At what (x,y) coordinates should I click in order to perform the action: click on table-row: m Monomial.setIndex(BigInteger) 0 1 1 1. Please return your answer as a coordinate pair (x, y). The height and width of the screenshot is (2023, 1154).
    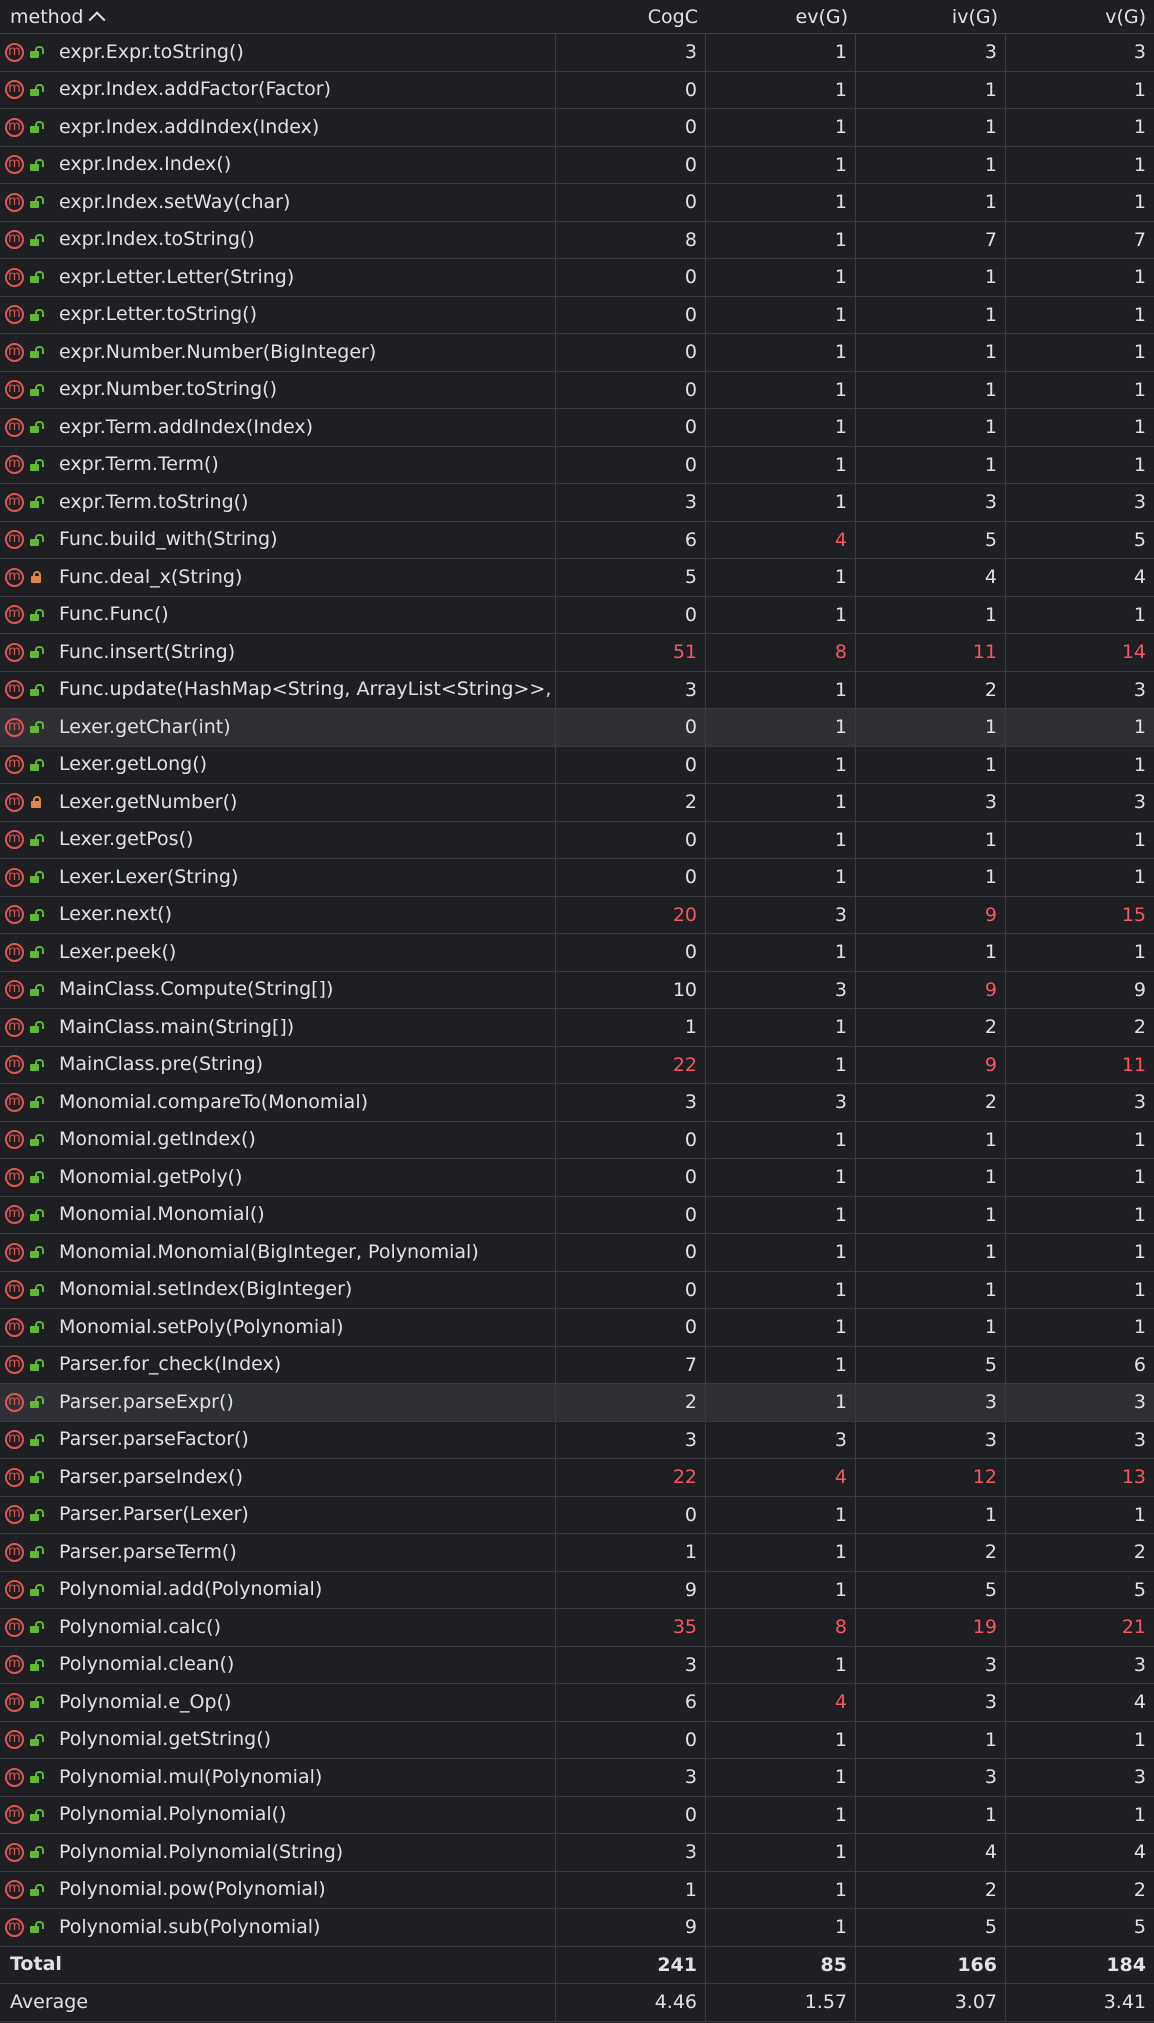
    Looking at the image, I should click on (577, 1290).